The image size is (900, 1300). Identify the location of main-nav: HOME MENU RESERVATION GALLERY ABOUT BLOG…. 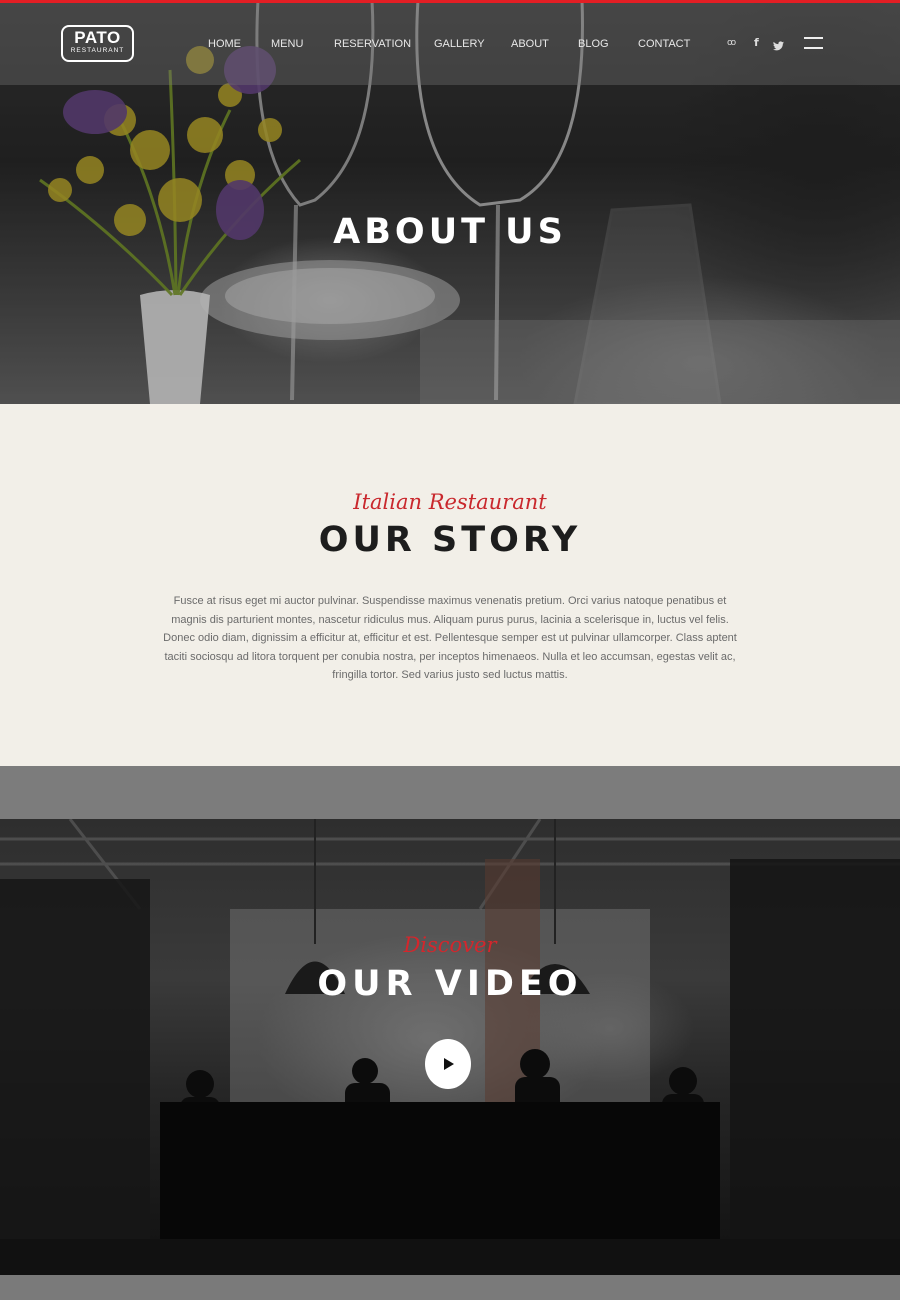
(450, 44).